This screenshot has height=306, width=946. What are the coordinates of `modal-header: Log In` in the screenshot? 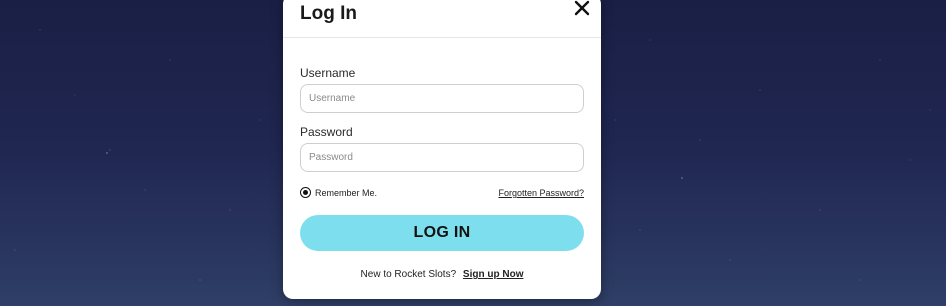 It's located at (442, 19).